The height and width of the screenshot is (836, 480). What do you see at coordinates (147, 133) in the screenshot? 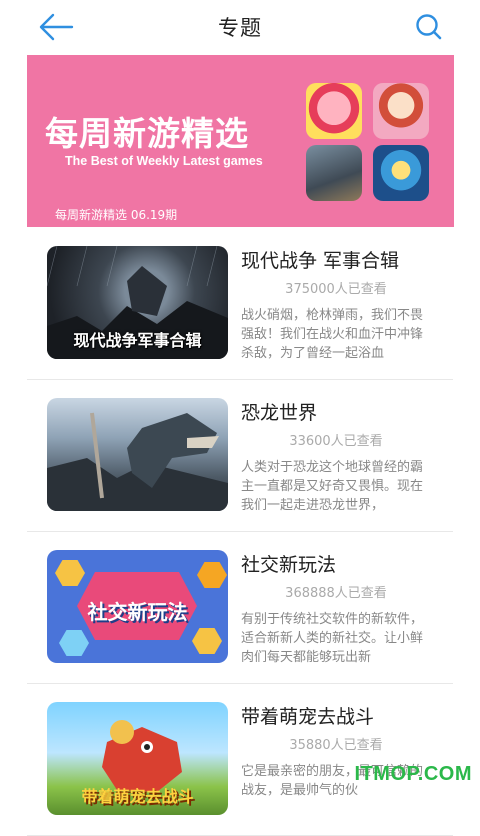
I see `banner-title: 每周新游精选` at bounding box center [147, 133].